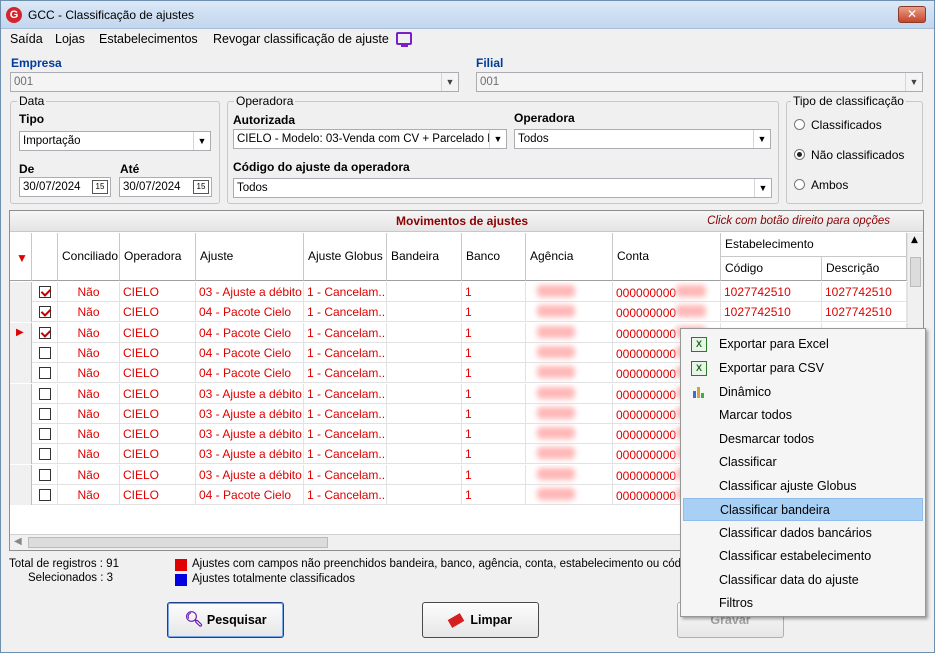  Describe the element at coordinates (18, 541) in the screenshot. I see `chevron-left-icon: ◀` at that location.